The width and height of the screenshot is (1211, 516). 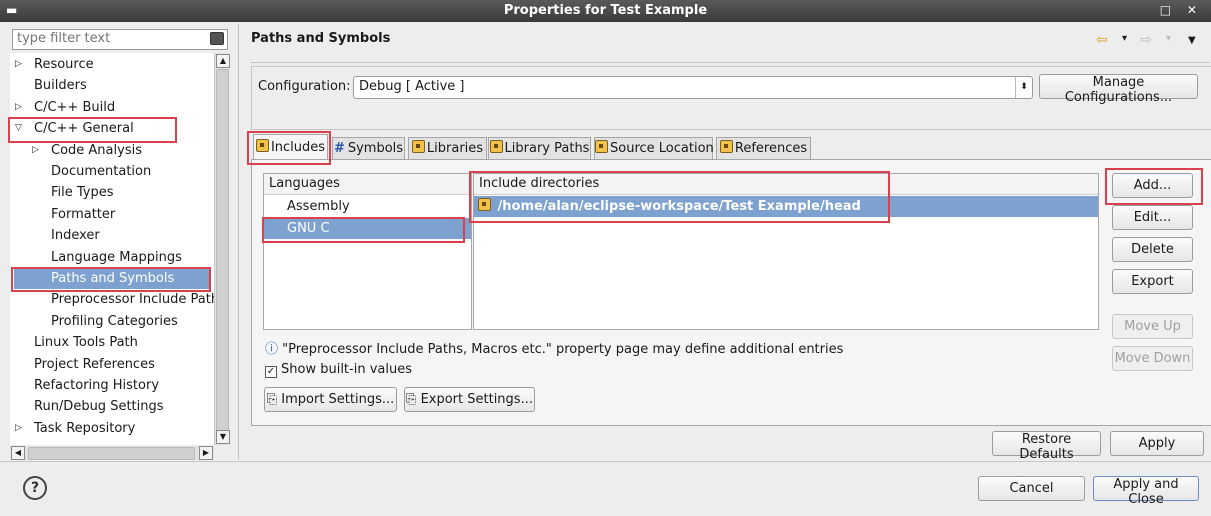 I want to click on tree-vertical-scrollbar: ▲ ▼, so click(x=222, y=249).